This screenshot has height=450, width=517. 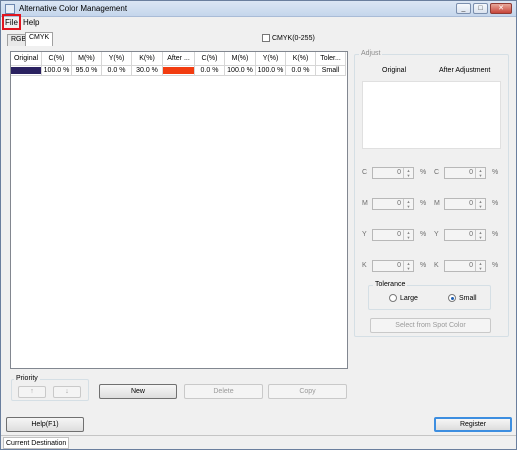 What do you see at coordinates (436, 234) in the screenshot?
I see `after-y-label: Y` at bounding box center [436, 234].